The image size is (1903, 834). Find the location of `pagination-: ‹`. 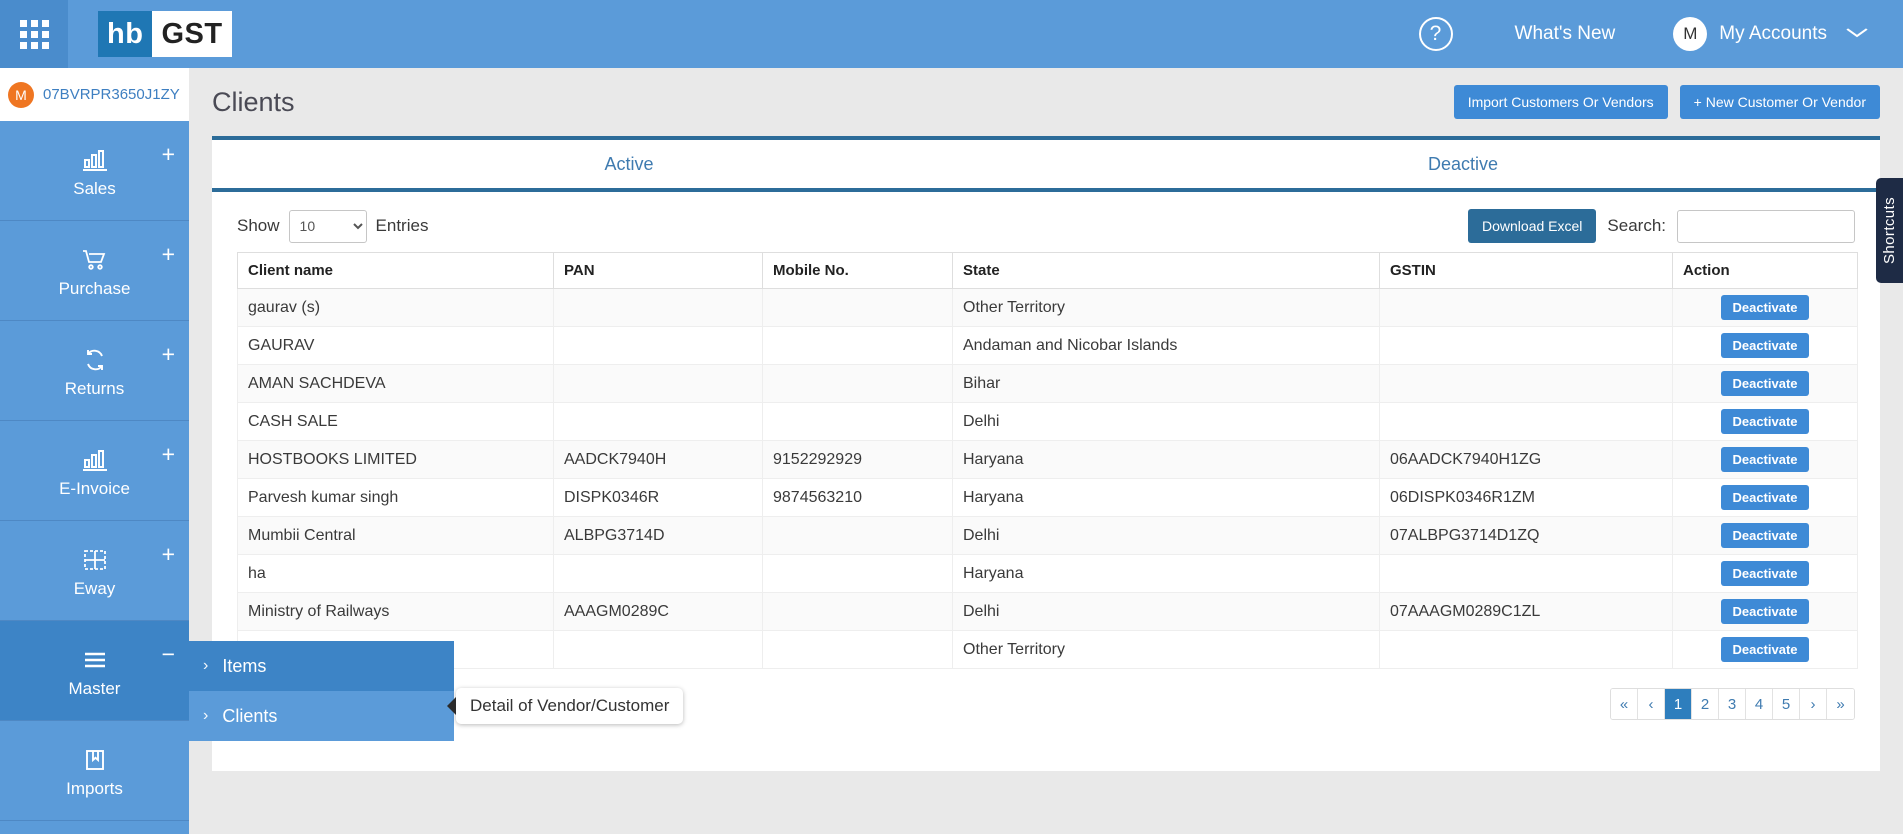

pagination-: ‹ is located at coordinates (1651, 704).